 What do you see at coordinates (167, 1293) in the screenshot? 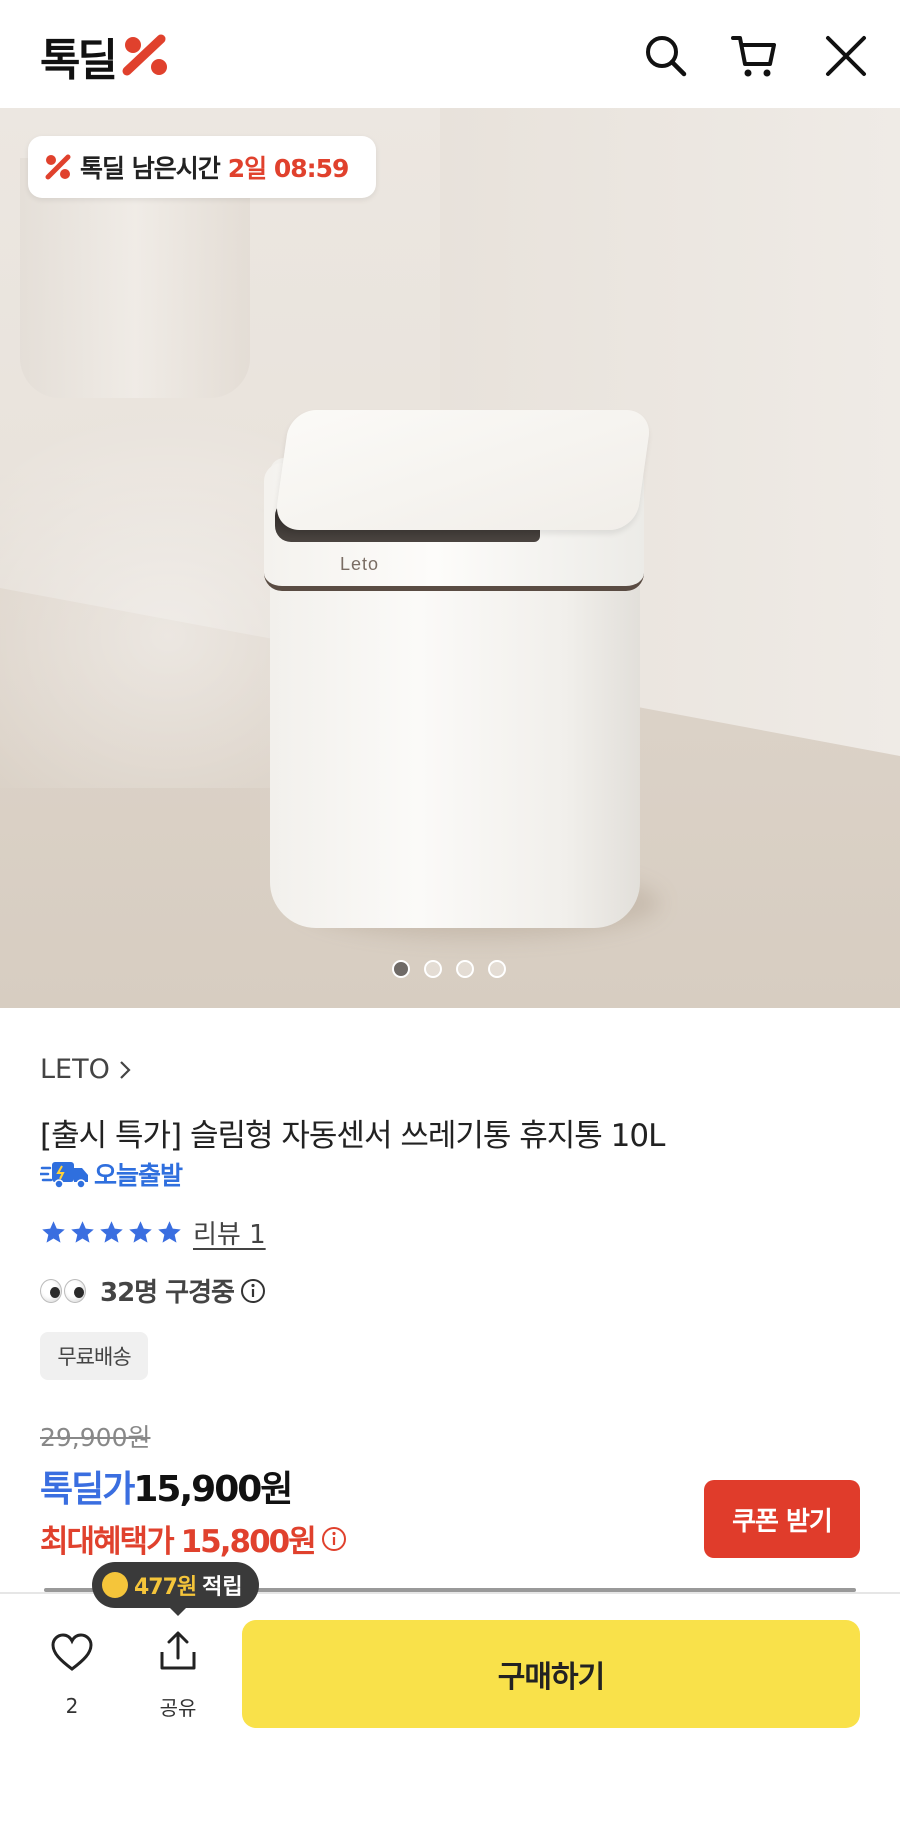
I see `viewers-text: 32명 구경중` at bounding box center [167, 1293].